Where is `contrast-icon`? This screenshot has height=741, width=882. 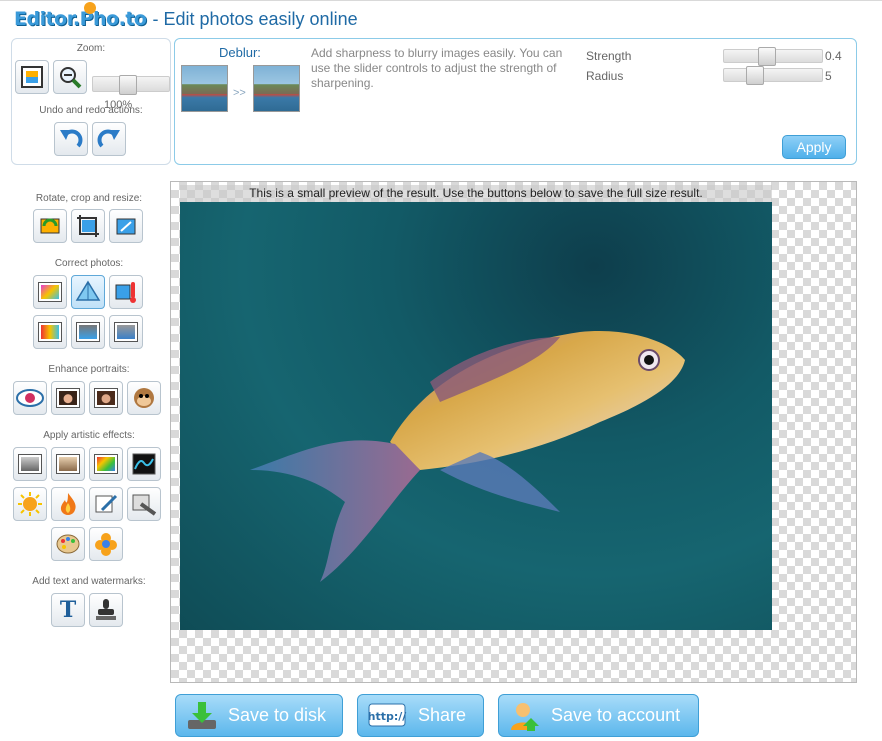 contrast-icon is located at coordinates (126, 332).